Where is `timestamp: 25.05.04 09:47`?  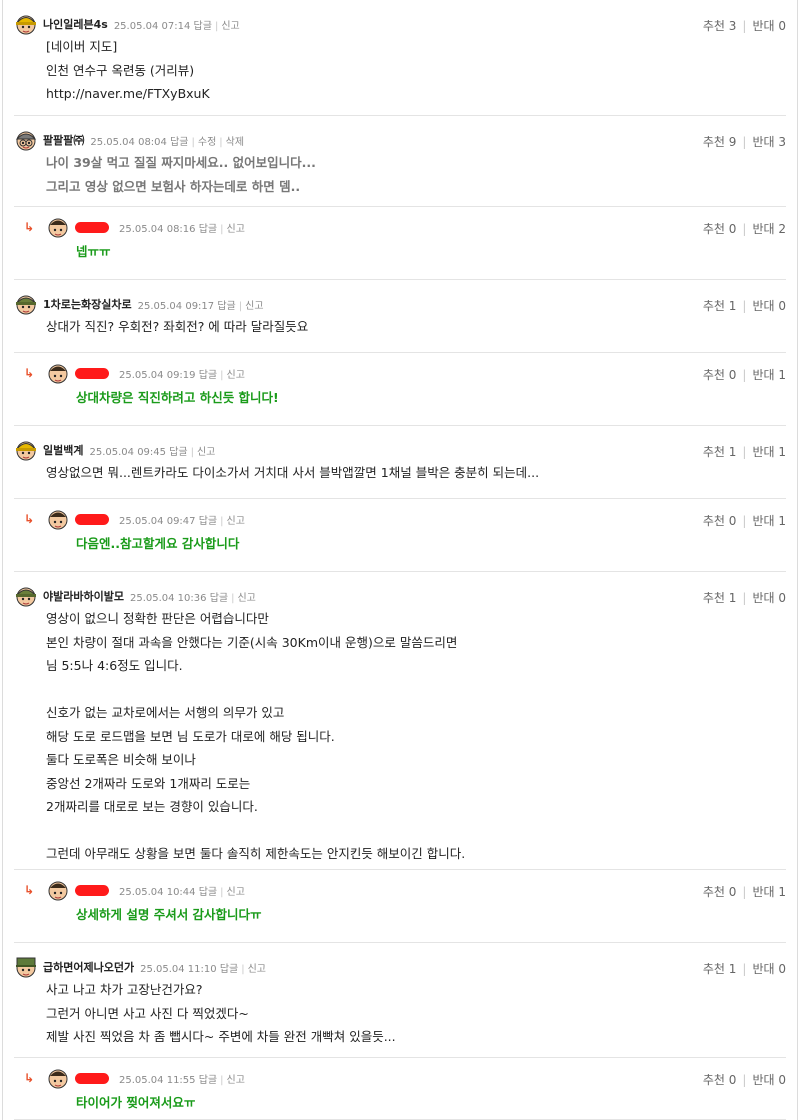
timestamp: 25.05.04 09:47 is located at coordinates (157, 521).